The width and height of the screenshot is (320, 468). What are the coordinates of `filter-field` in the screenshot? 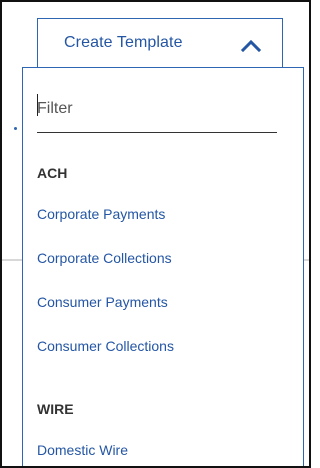 It's located at (157, 111).